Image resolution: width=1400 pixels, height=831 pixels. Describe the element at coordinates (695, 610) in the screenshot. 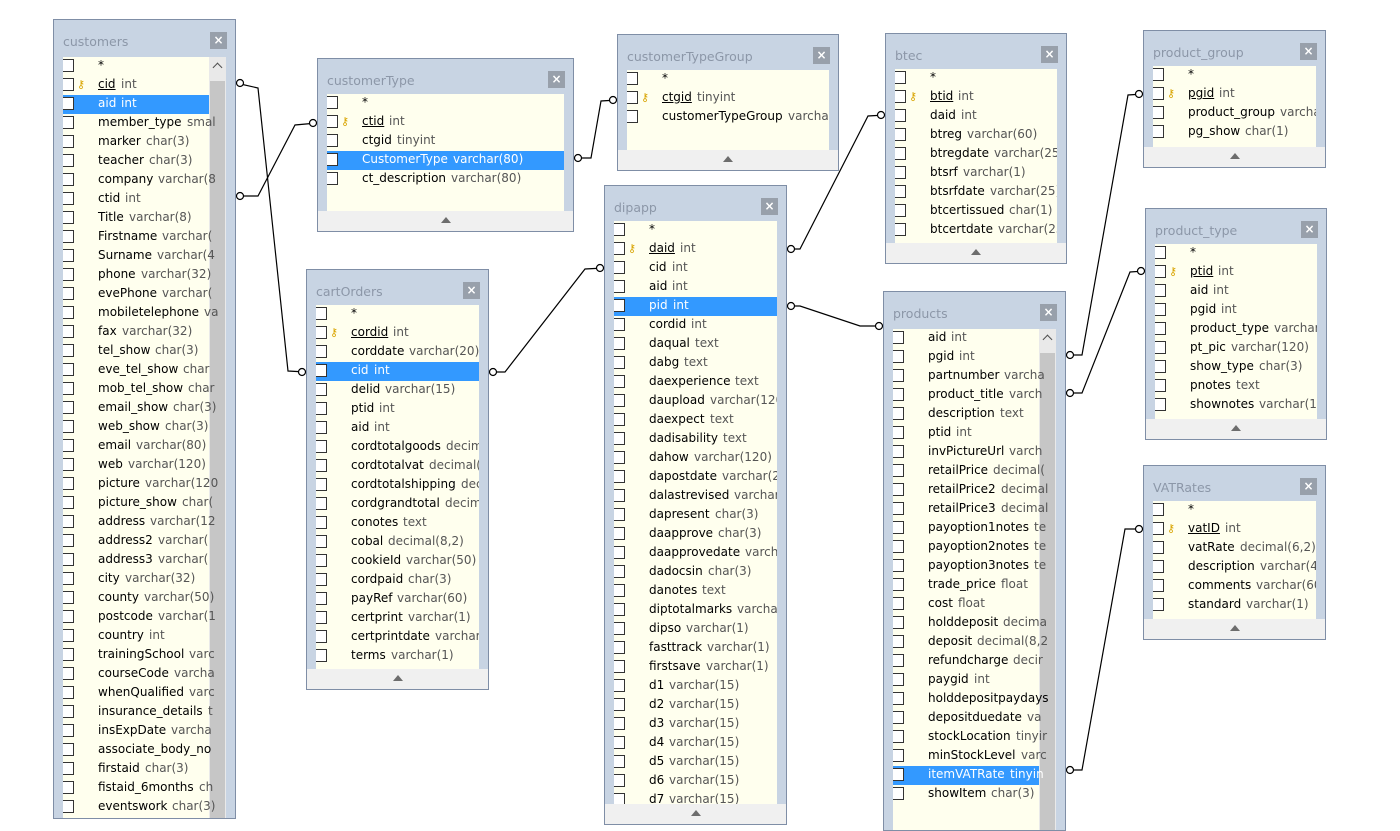

I see `field-row: diptotalmarks varchar(` at that location.